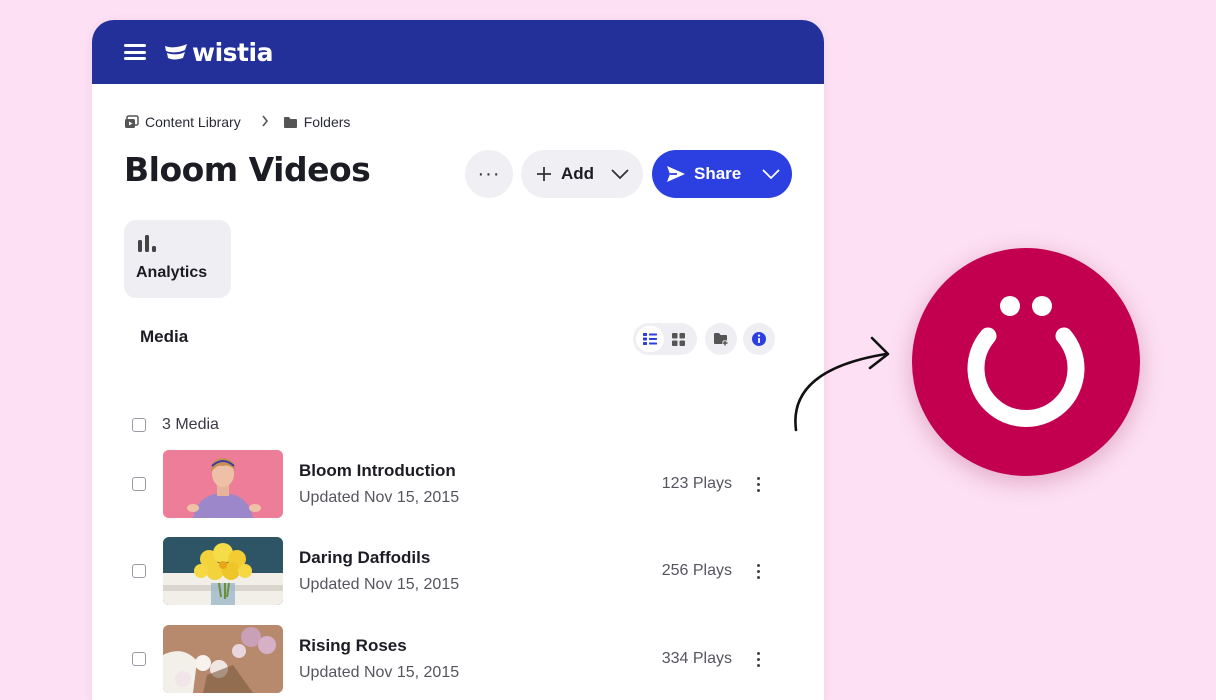 This screenshot has height=700, width=1216. Describe the element at coordinates (247, 169) in the screenshot. I see `page-title: Bloom Videos` at that location.